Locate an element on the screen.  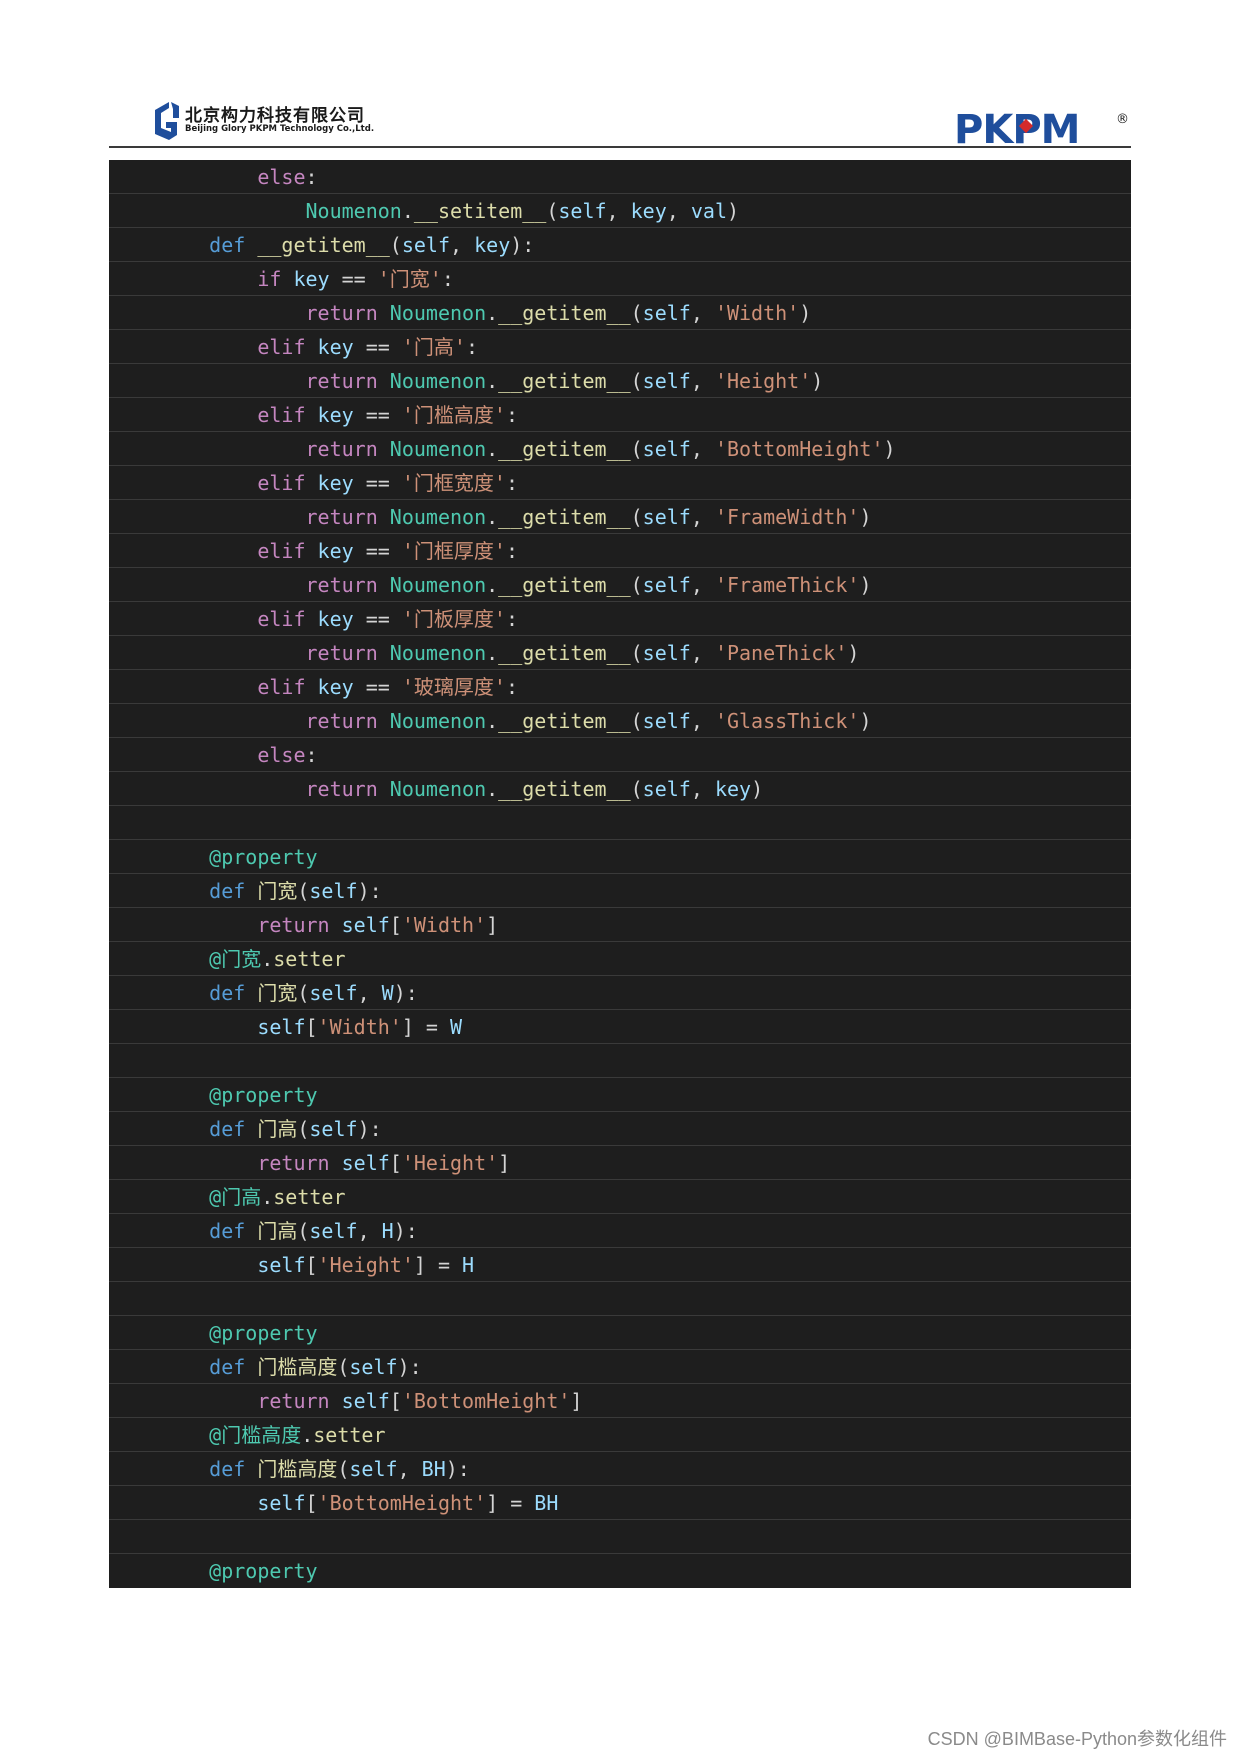
code-line: return Noumenon.__getitem__(self, key) is located at coordinates (620, 789).